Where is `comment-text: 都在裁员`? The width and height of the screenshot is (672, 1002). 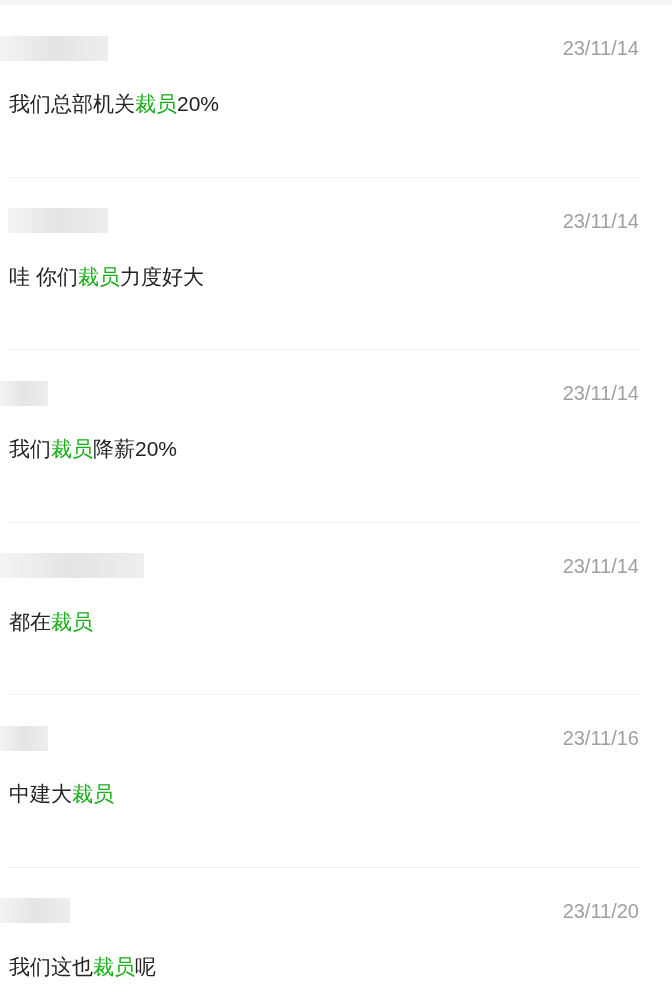
comment-text: 都在裁员 is located at coordinates (51, 621).